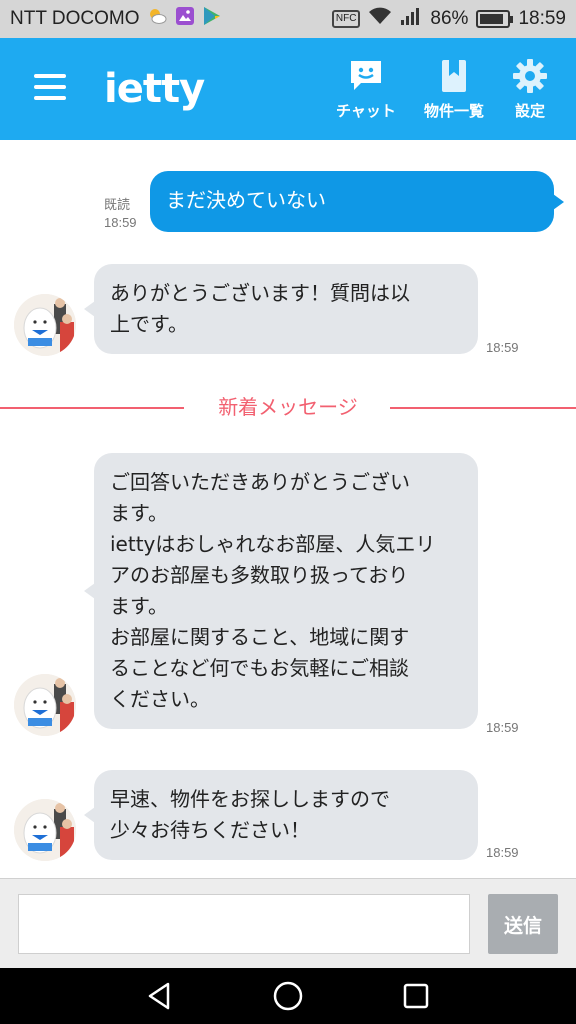 The image size is (576, 1024). What do you see at coordinates (411, 19) in the screenshot?
I see `signal-icon` at bounding box center [411, 19].